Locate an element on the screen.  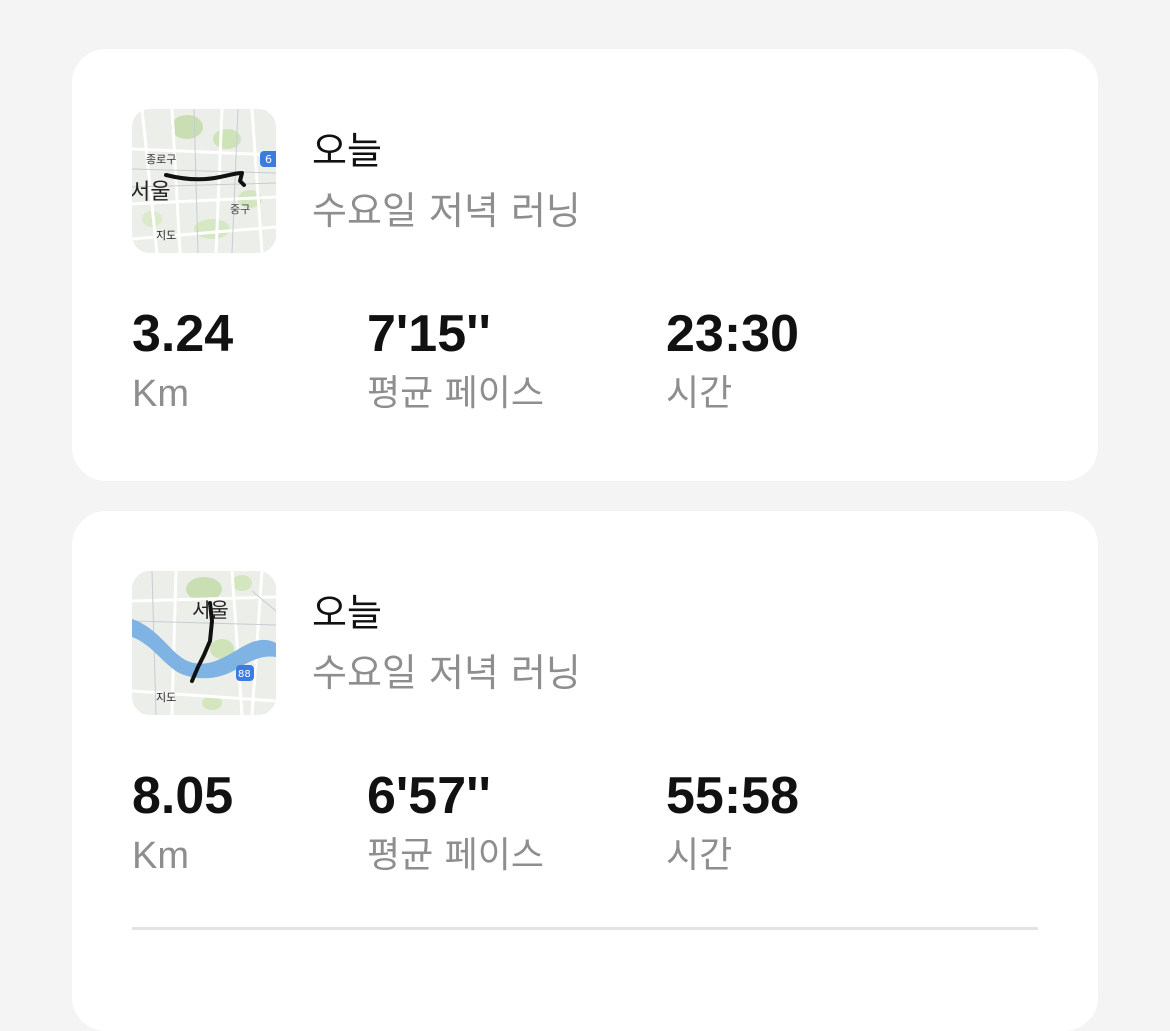
highway-badge-number: 88 is located at coordinates (244, 674).